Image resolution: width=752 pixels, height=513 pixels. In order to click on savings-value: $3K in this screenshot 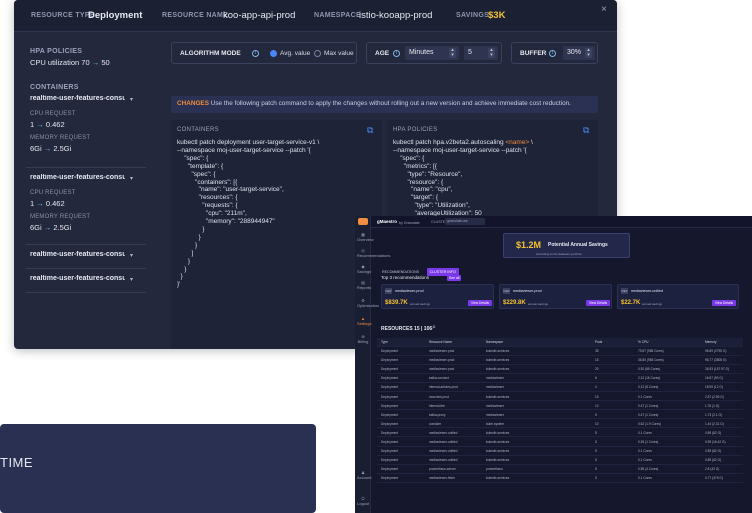, I will do `click(497, 15)`.